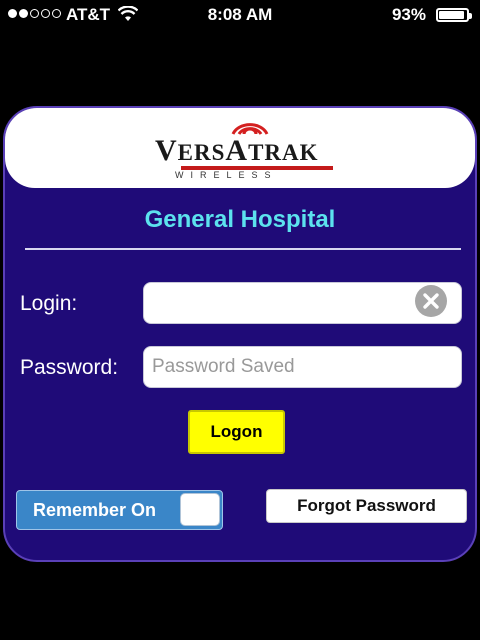 This screenshot has height=640, width=480. What do you see at coordinates (200, 509) in the screenshot?
I see `toggle-knob` at bounding box center [200, 509].